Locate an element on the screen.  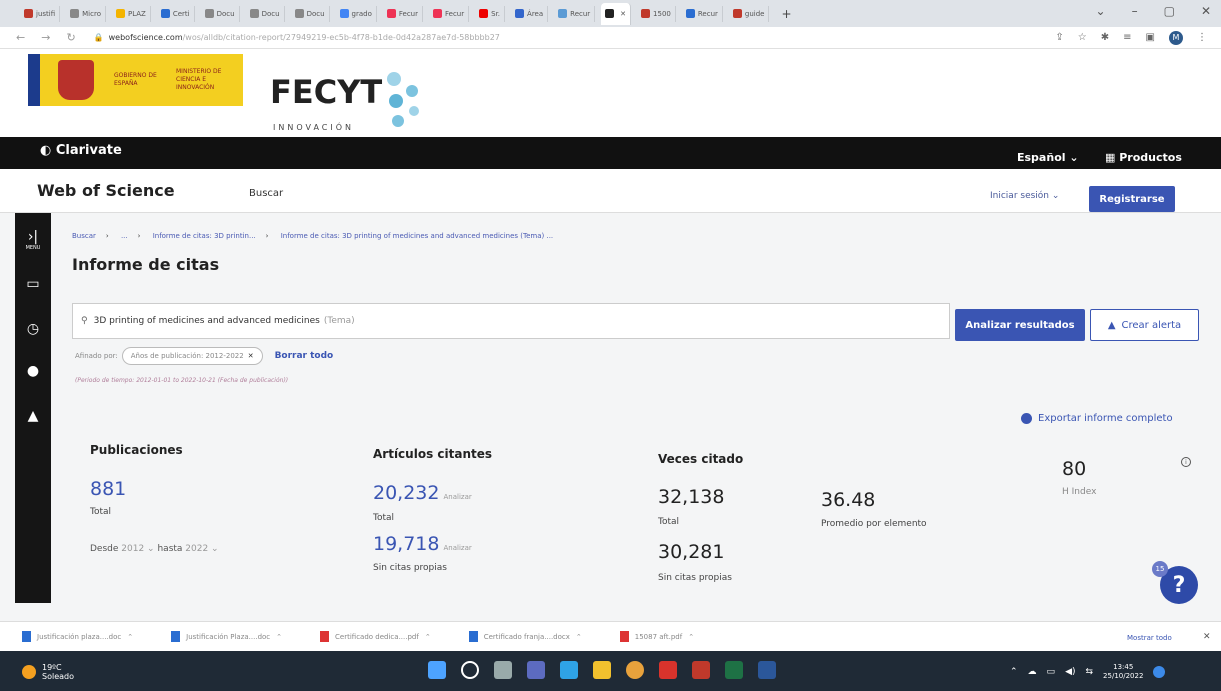
browser-tab: PLAZ is located at coordinates (131, 13).